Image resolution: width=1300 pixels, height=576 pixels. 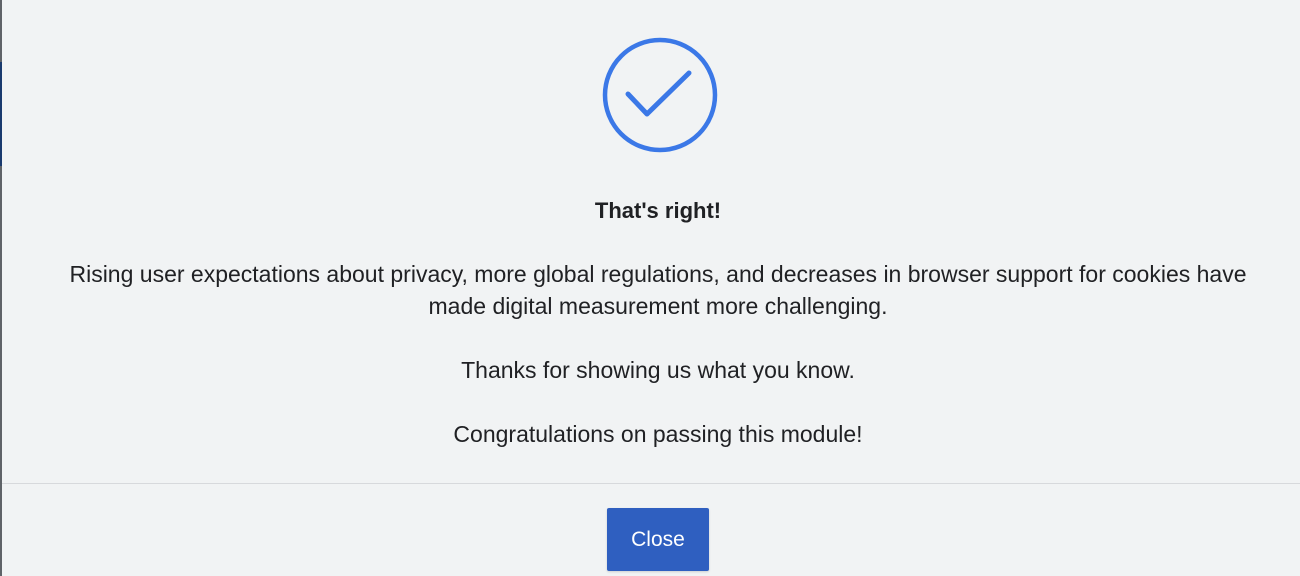 What do you see at coordinates (658, 434) in the screenshot?
I see `congrats-text: Congratulations on passing this module!` at bounding box center [658, 434].